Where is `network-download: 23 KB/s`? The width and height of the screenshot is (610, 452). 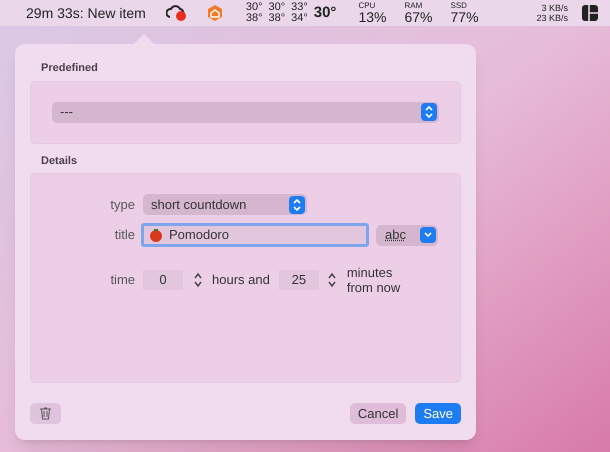
network-download: 23 KB/s is located at coordinates (552, 18).